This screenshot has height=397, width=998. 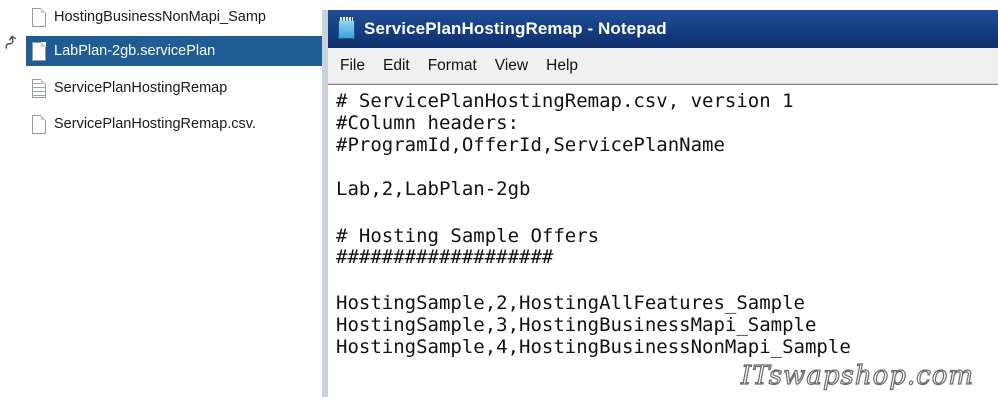 I want to click on file-item-label: LabPlan-2gb.servicePlan, so click(x=135, y=51).